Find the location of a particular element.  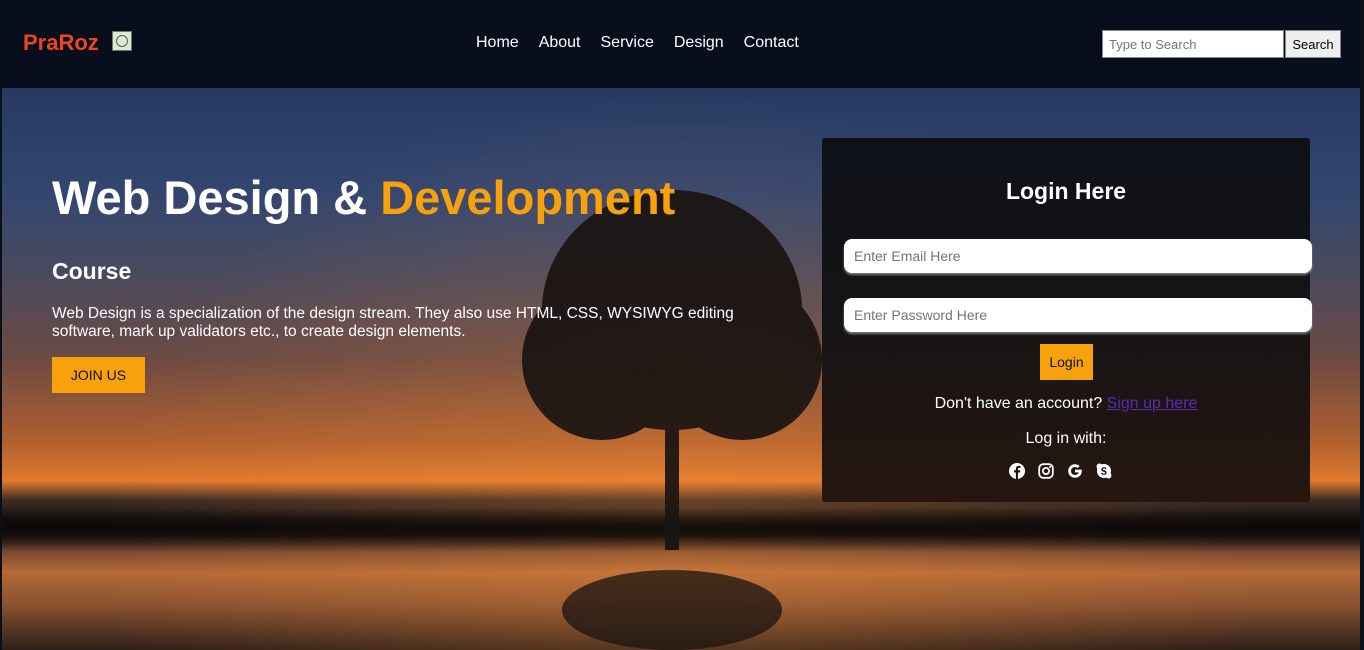

hero-subtitle: Course is located at coordinates (92, 271).